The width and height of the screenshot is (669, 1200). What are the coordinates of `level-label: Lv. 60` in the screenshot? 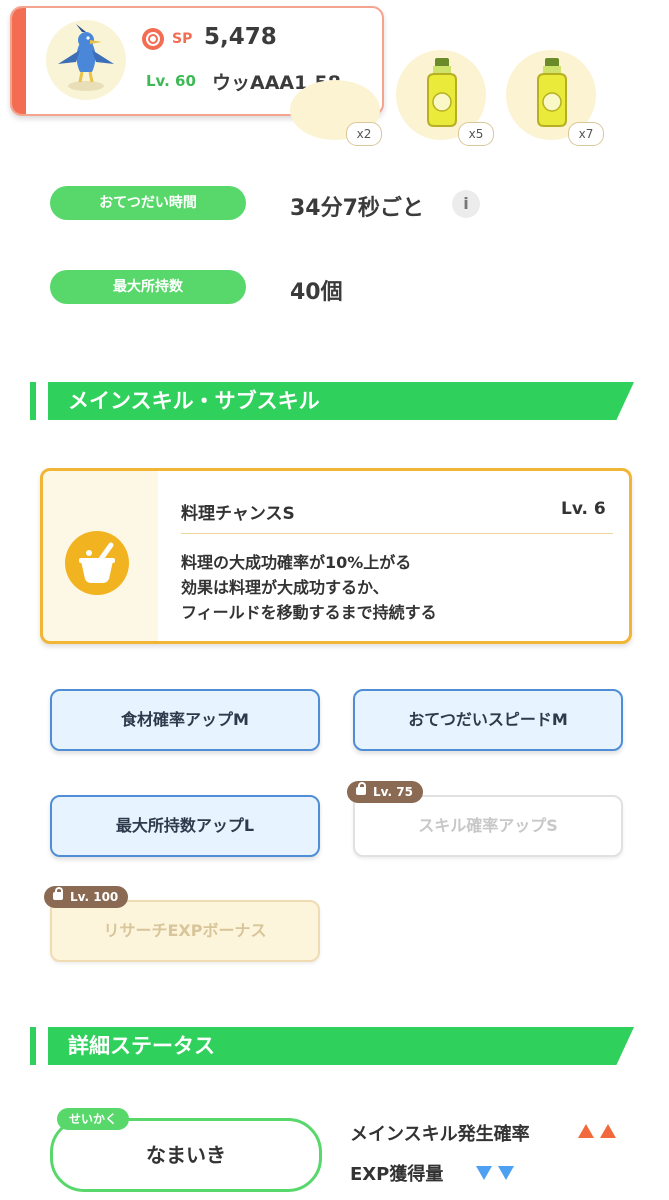 It's located at (171, 81).